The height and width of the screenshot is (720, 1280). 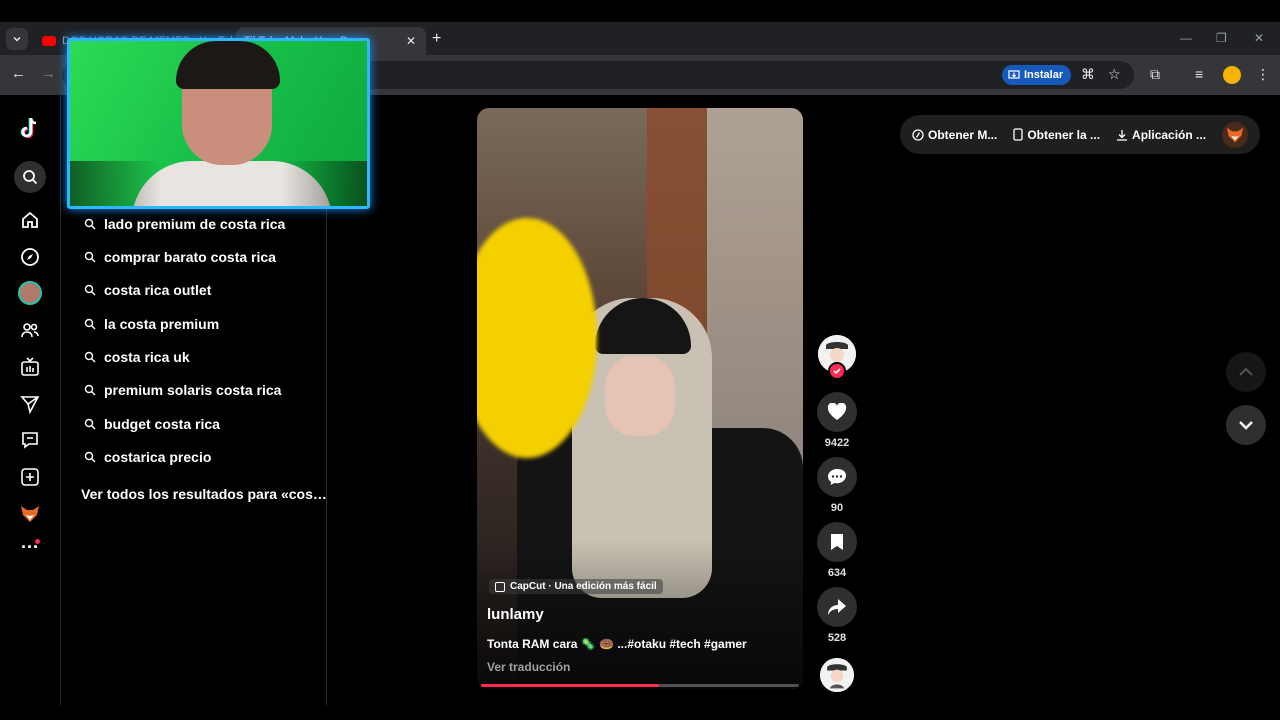 What do you see at coordinates (228, 65) in the screenshot?
I see `webcam-person-hair` at bounding box center [228, 65].